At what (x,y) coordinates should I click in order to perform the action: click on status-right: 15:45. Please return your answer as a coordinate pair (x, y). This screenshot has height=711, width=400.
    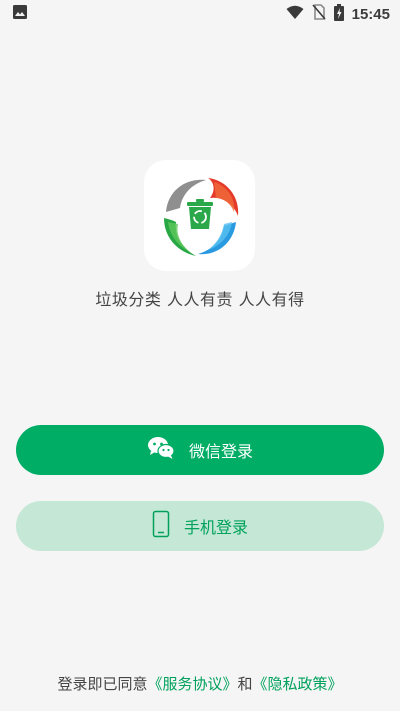
    Looking at the image, I should click on (338, 14).